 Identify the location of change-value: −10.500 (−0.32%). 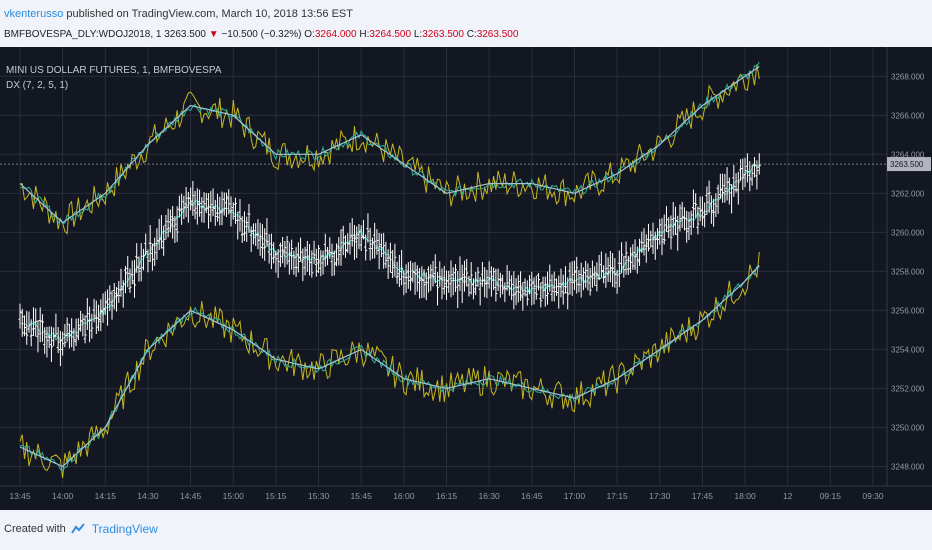
(261, 34).